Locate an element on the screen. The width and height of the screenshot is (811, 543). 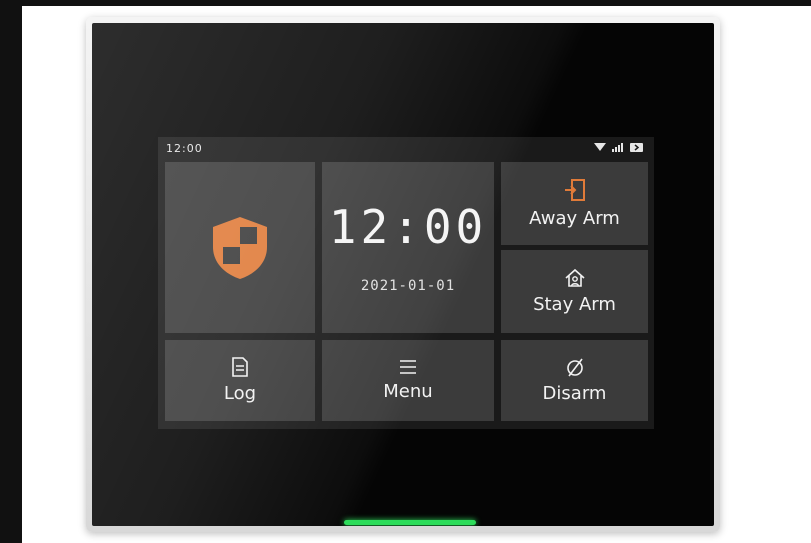
clock-date: 2021-01-01 is located at coordinates (408, 286).